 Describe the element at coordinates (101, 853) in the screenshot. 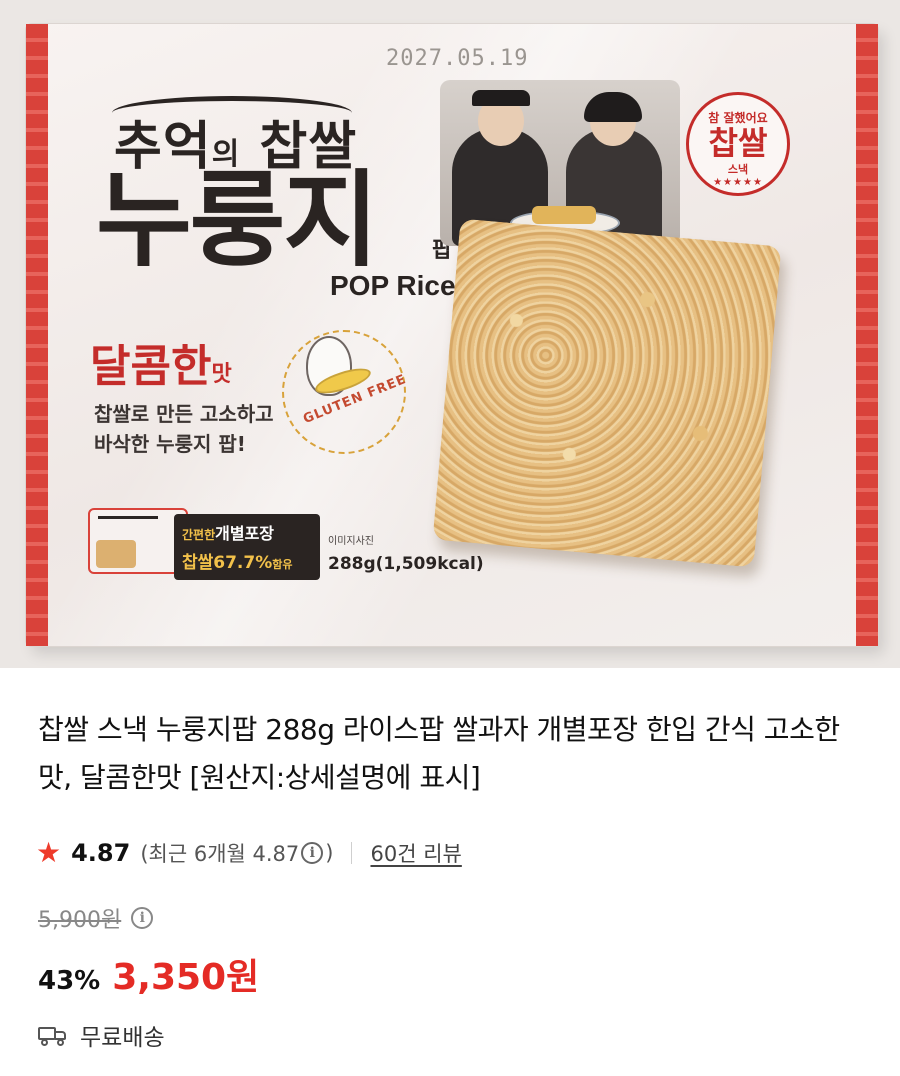

I see `rating-value: 4.87` at that location.